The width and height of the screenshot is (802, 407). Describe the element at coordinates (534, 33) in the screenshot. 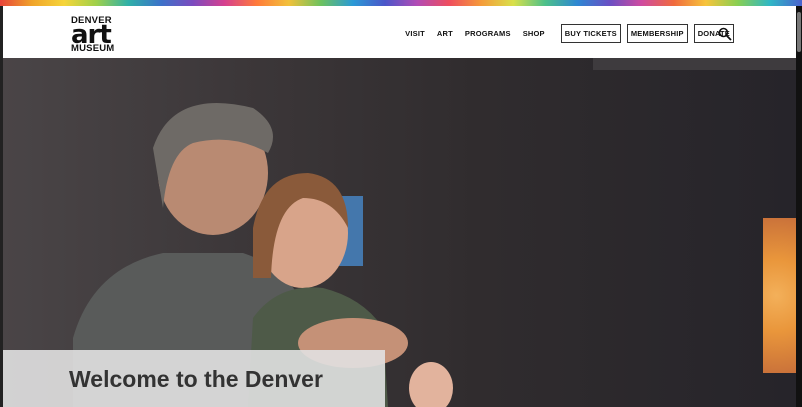

I see `nav-shop: SHOP` at that location.